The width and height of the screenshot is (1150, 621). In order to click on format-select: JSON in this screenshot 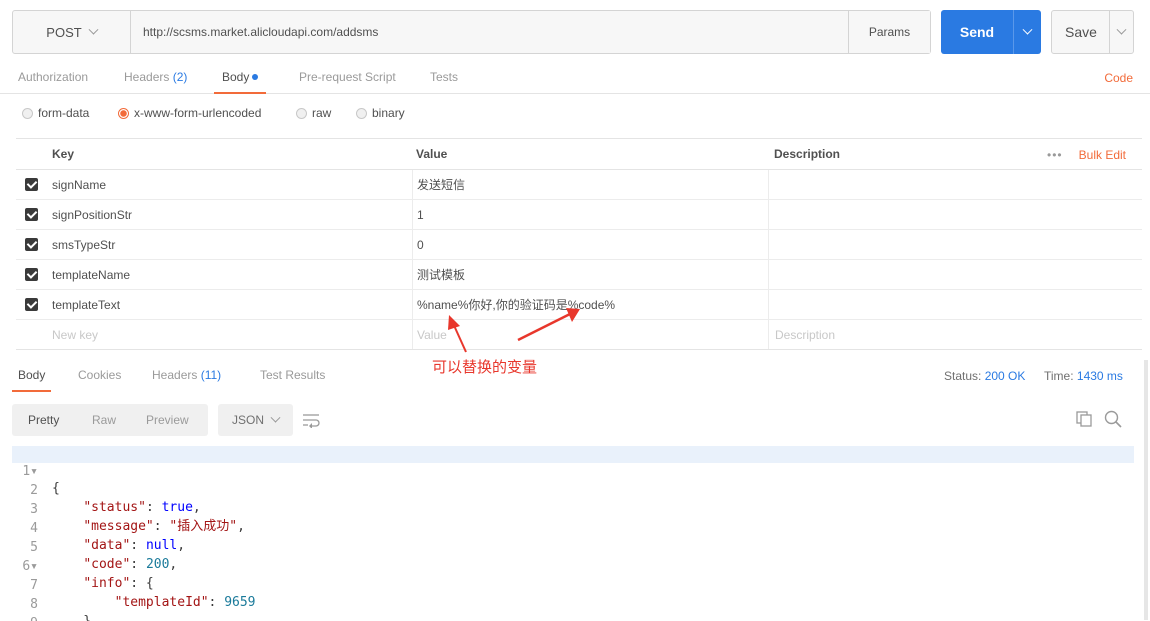, I will do `click(255, 420)`.